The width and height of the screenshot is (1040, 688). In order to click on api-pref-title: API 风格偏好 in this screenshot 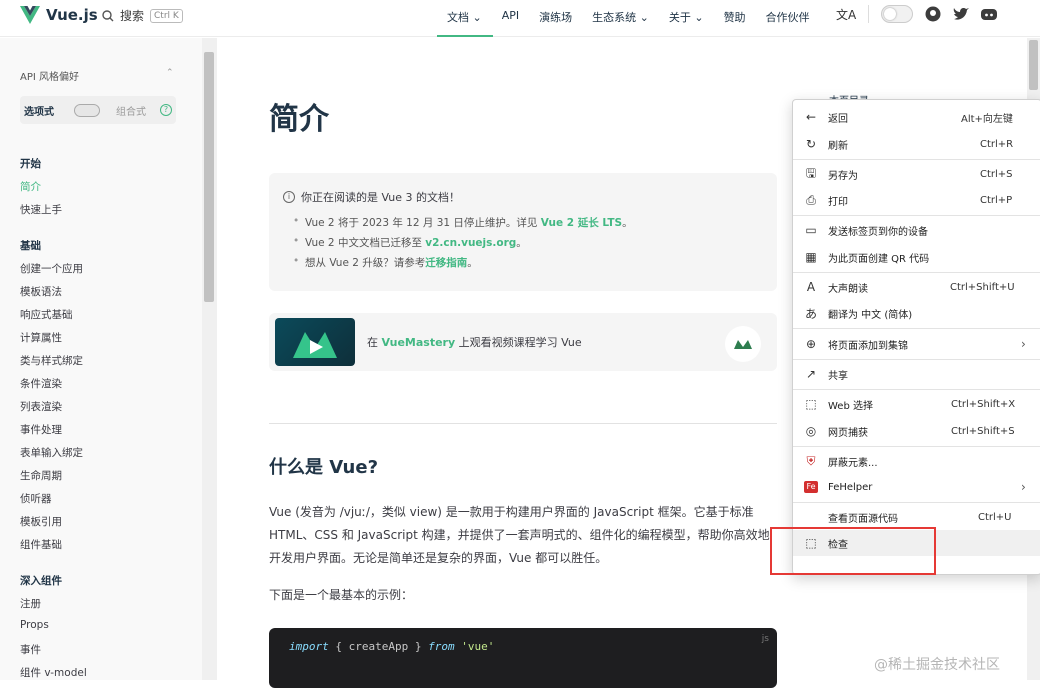, I will do `click(49, 77)`.